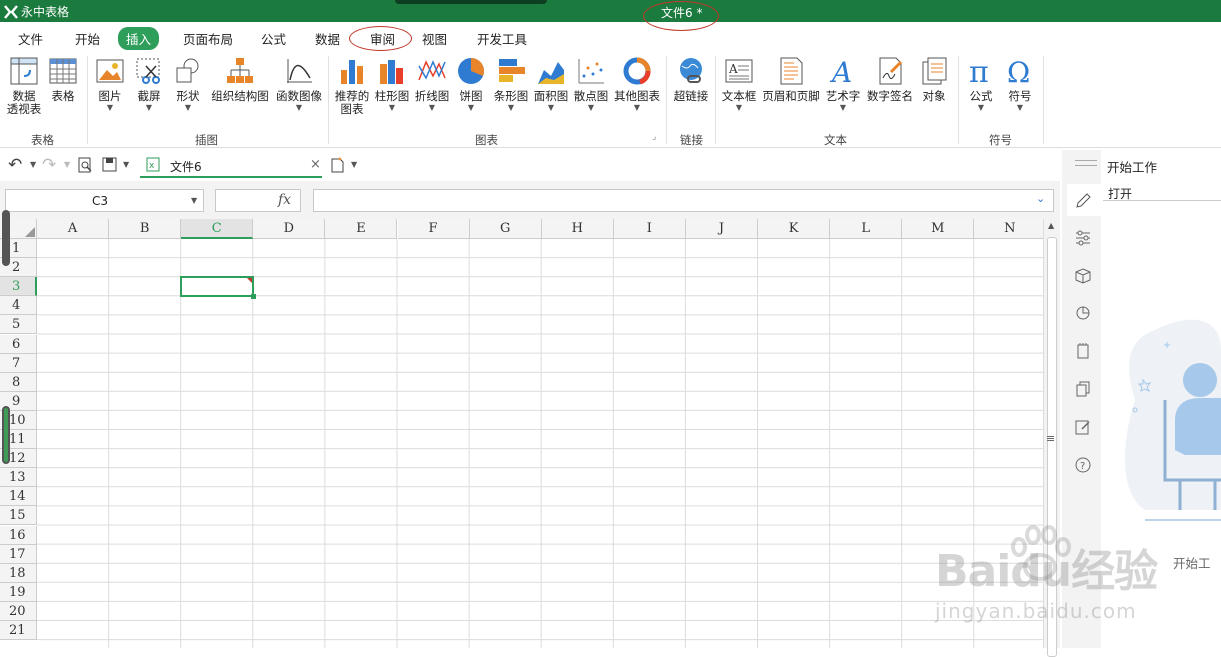  Describe the element at coordinates (218, 287) in the screenshot. I see `selected-cell` at that location.